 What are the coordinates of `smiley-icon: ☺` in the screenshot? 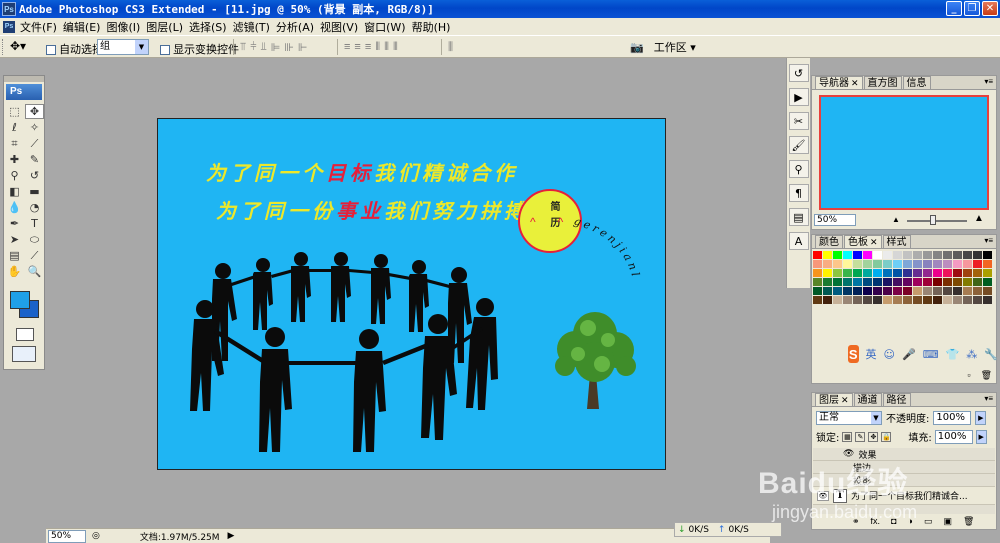 It's located at (889, 354).